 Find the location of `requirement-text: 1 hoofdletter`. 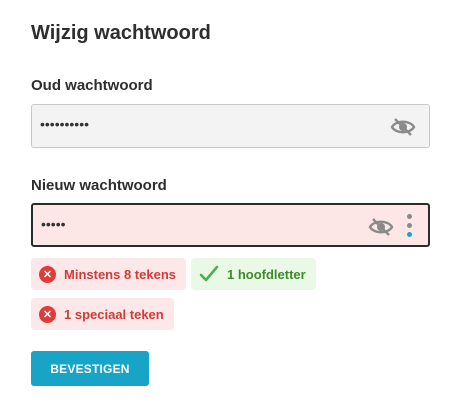

requirement-text: 1 hoofdletter is located at coordinates (266, 274).